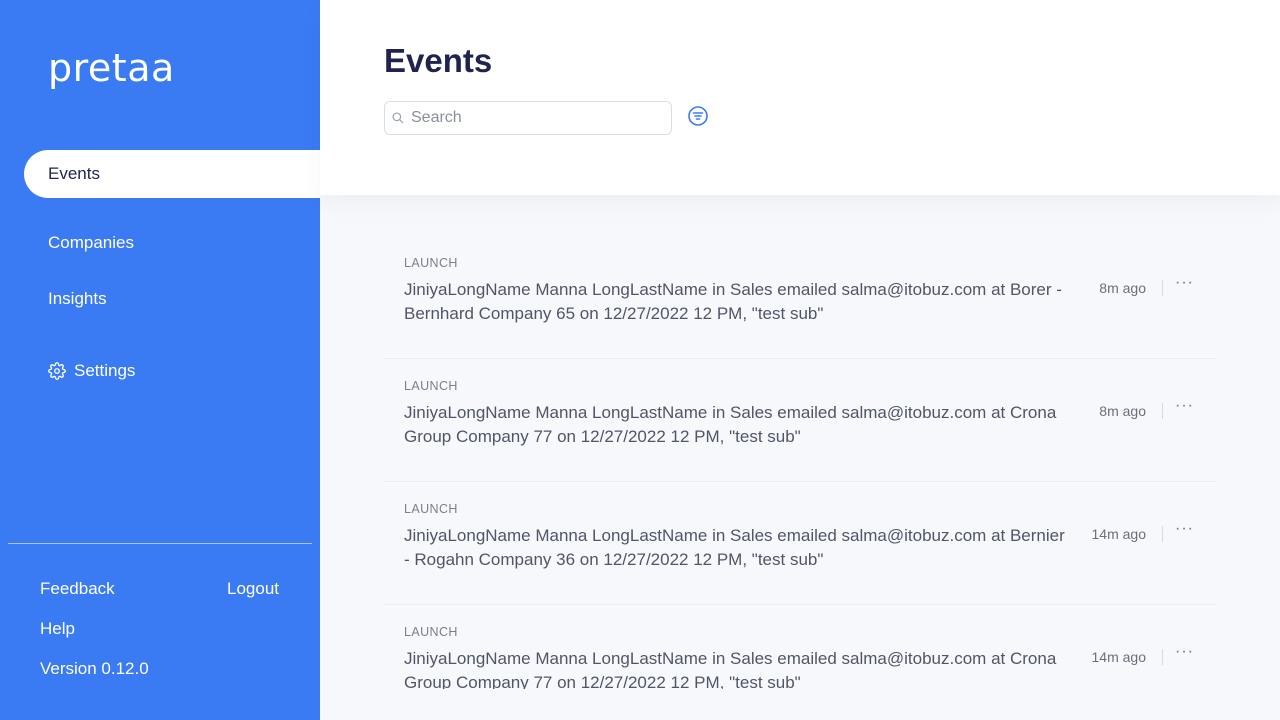  I want to click on feedback-link: Feedback, so click(77, 589).